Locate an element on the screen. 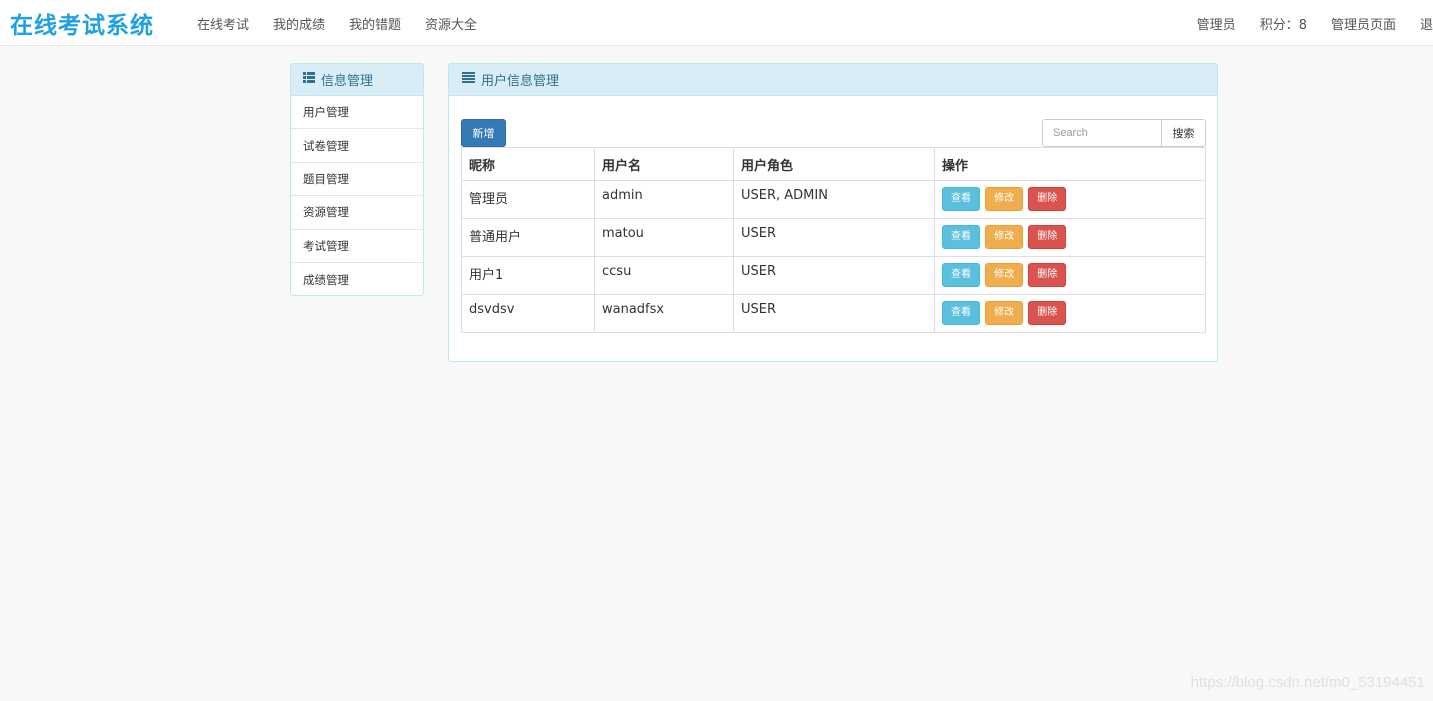 The image size is (1433, 701). nav-online-exam: 在线考试 is located at coordinates (223, 23).